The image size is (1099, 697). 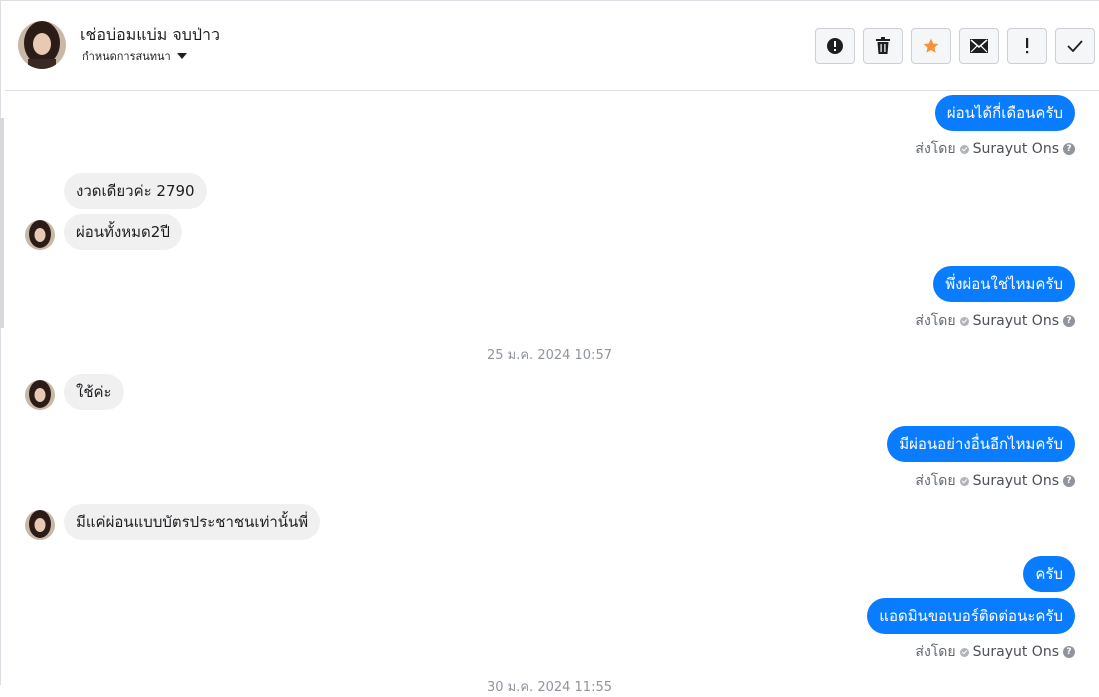 What do you see at coordinates (1004, 284) in the screenshot?
I see `outgoing-message: พึ่งผ่อนใช่ไหมครับ` at bounding box center [1004, 284].